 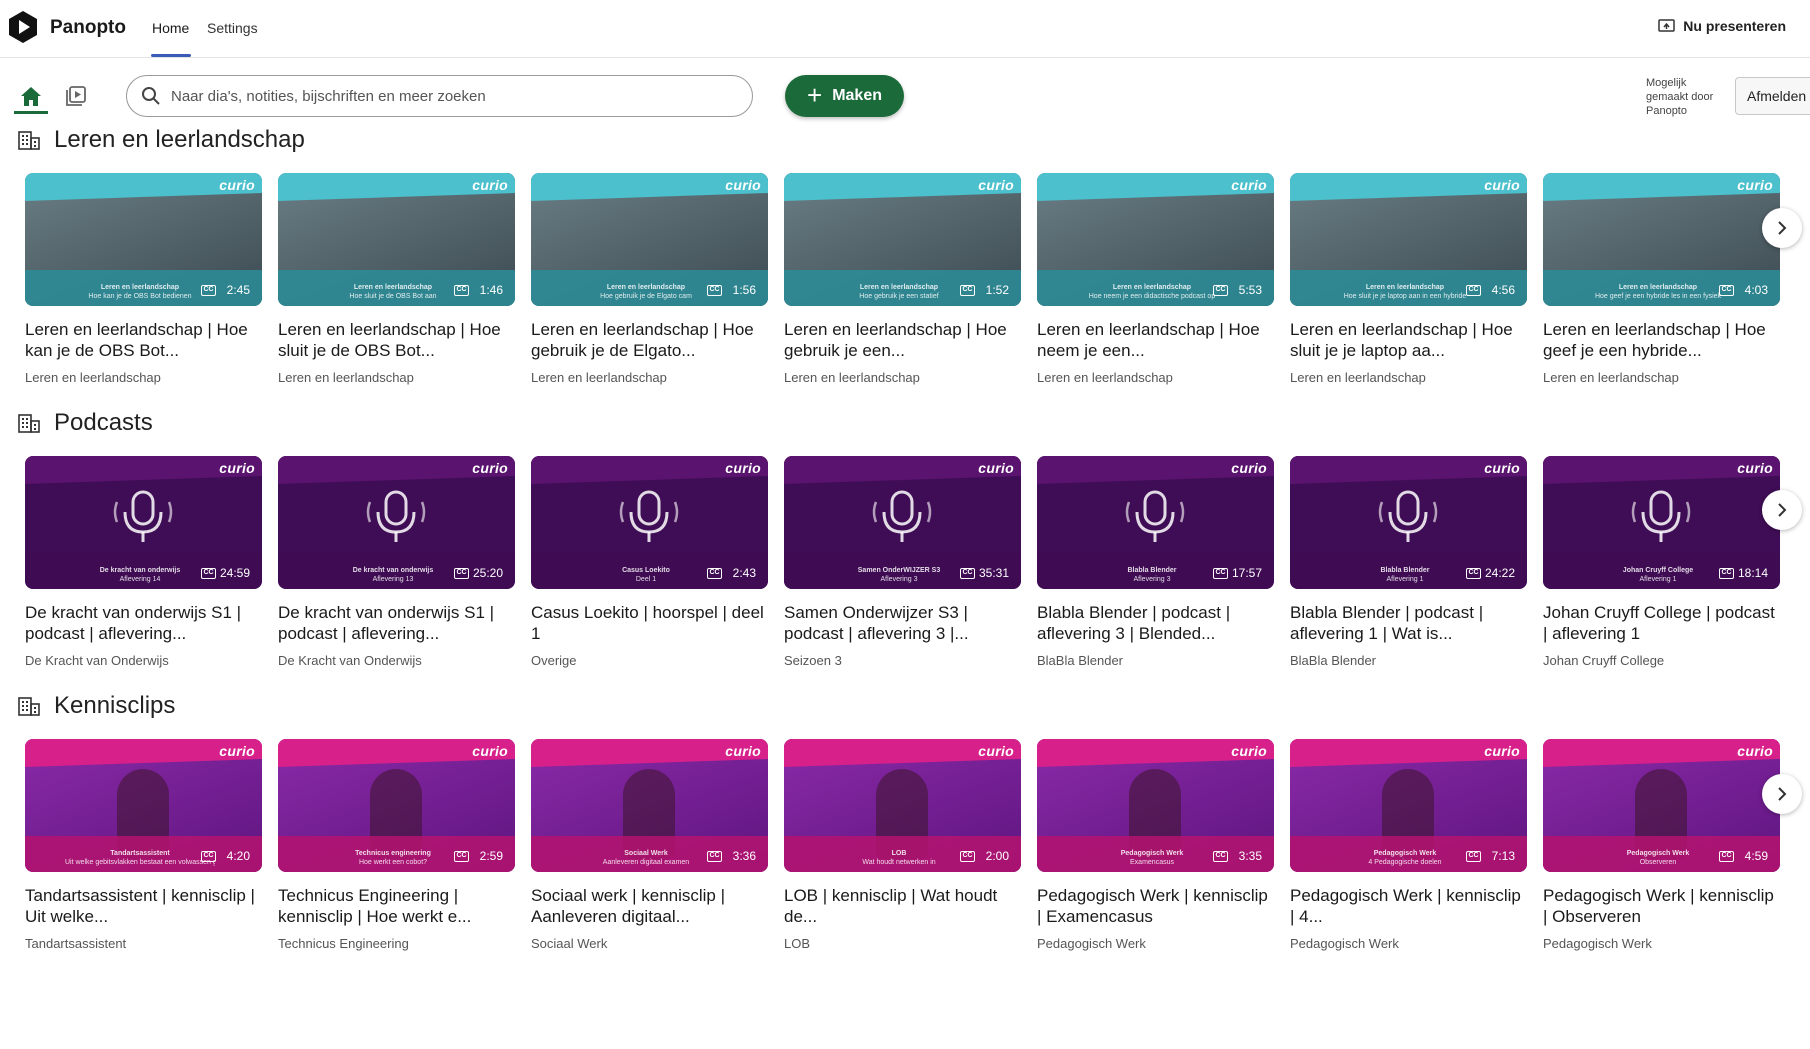 I want to click on video-thumbnail: curio Pedagogisch Werk Examencasus CC 3:35, so click(x=1155, y=805).